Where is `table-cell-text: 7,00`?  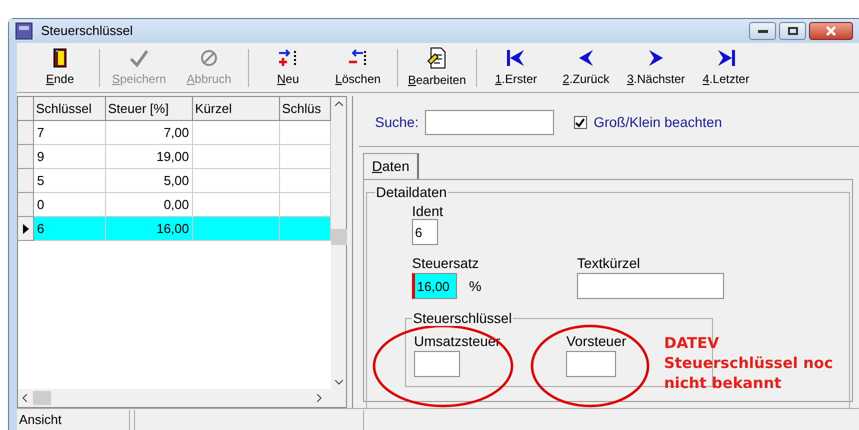 table-cell-text: 7,00 is located at coordinates (176, 133).